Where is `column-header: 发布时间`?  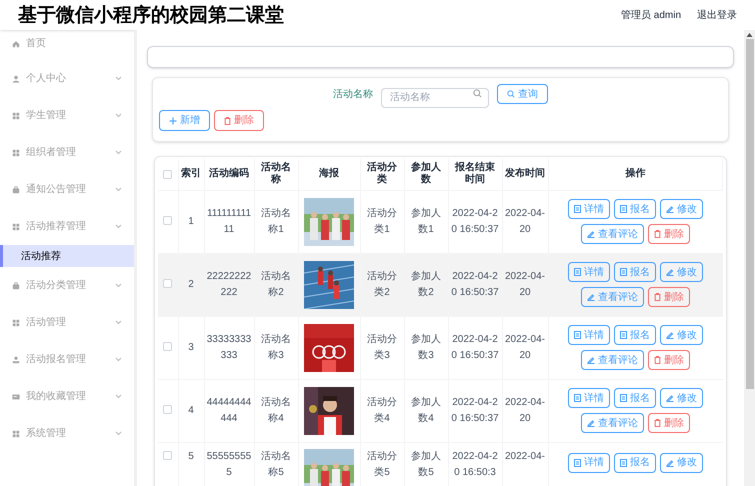 column-header: 发布时间 is located at coordinates (525, 174).